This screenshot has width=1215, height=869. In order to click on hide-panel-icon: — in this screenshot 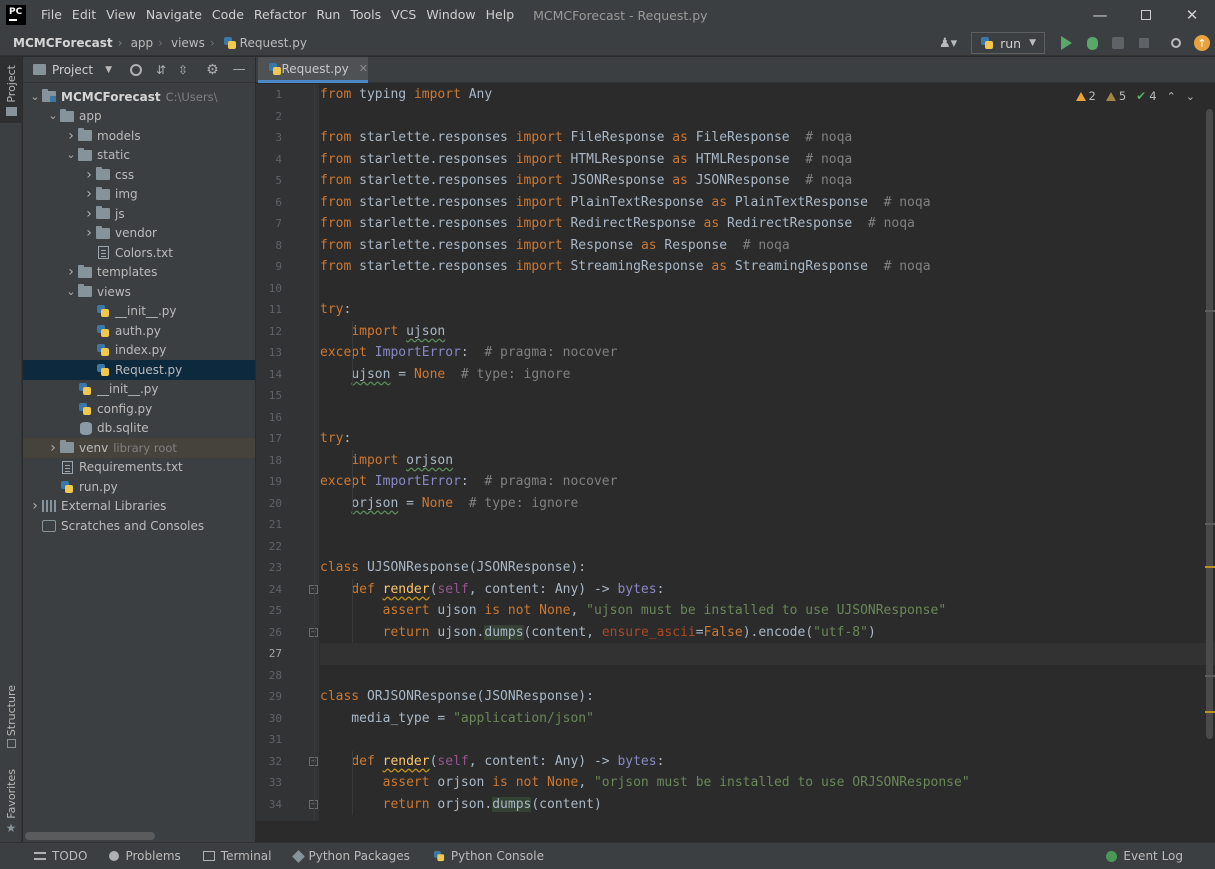, I will do `click(239, 69)`.